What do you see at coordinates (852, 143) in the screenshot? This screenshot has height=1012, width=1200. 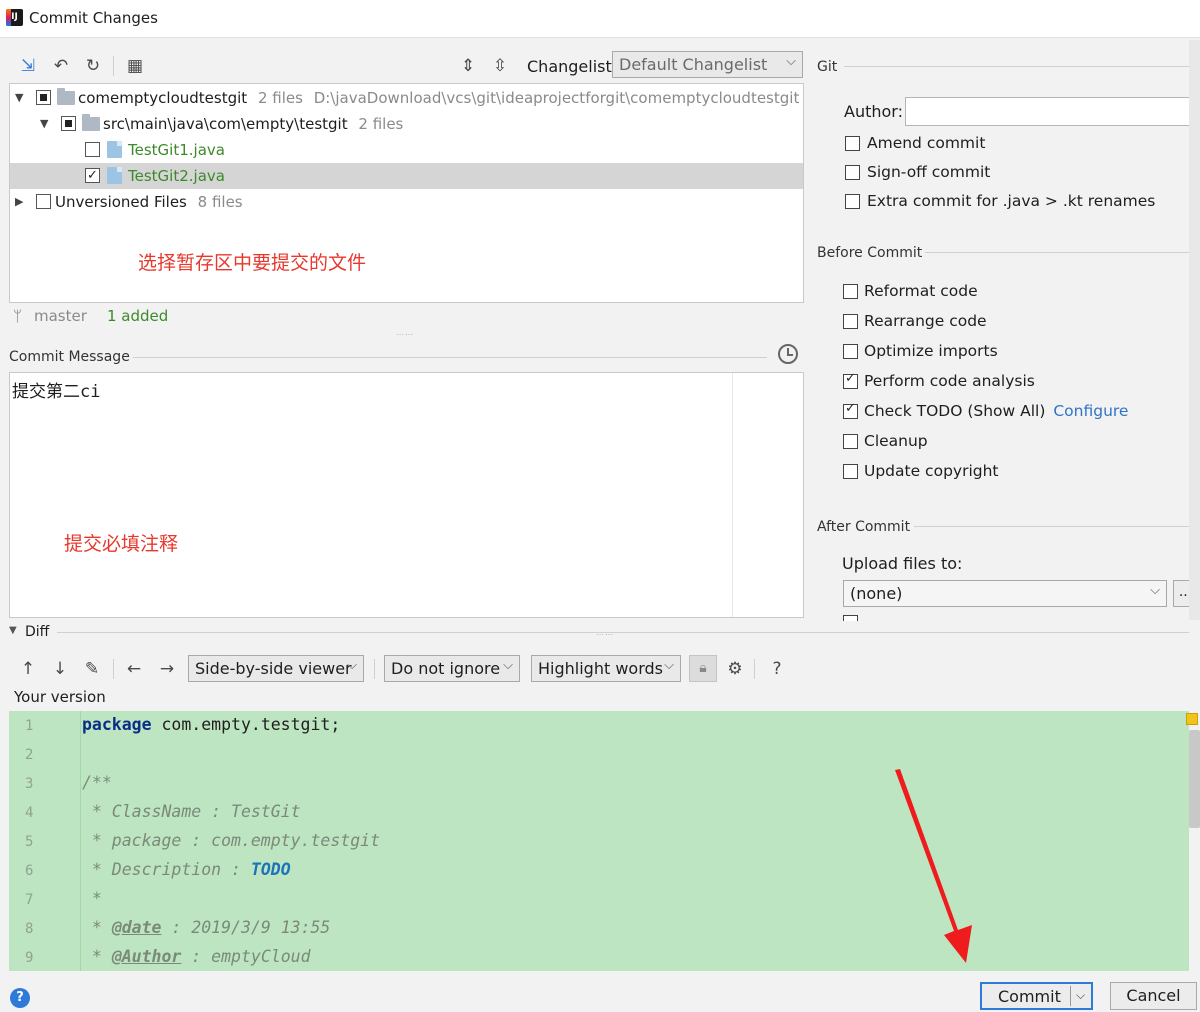 I see `amend-commit-checkbox` at bounding box center [852, 143].